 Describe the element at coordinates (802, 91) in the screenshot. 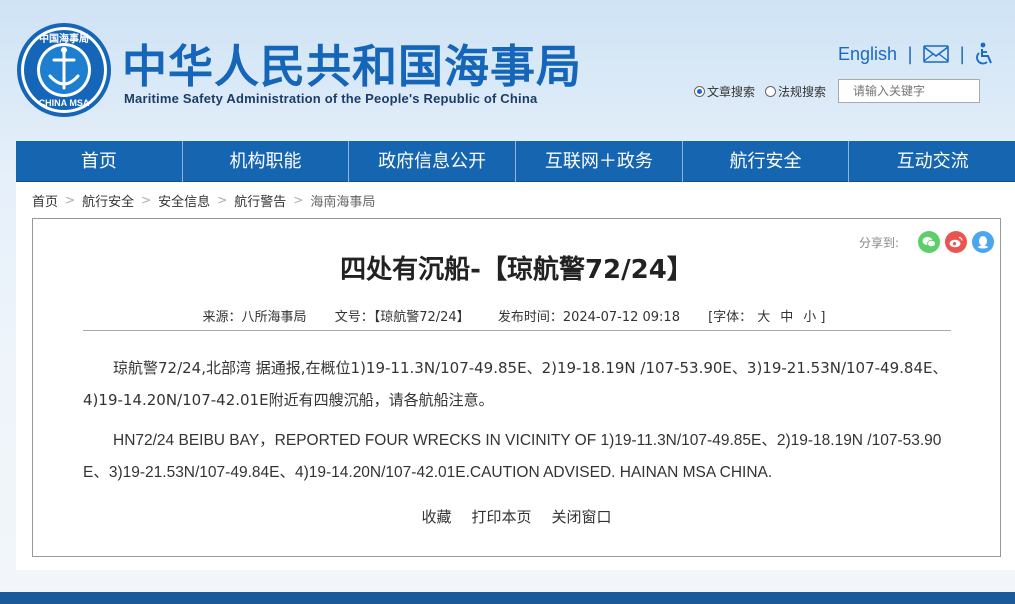

I see `radio-law-label: 法规搜索` at that location.